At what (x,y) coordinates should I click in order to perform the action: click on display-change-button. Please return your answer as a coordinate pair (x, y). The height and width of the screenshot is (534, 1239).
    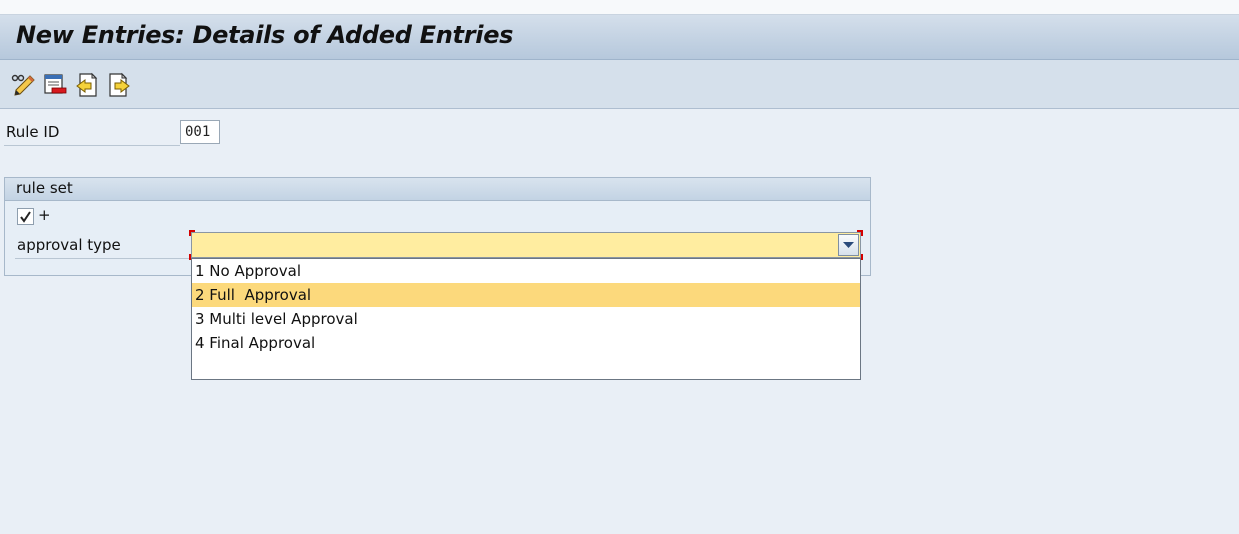
    Looking at the image, I should click on (23, 85).